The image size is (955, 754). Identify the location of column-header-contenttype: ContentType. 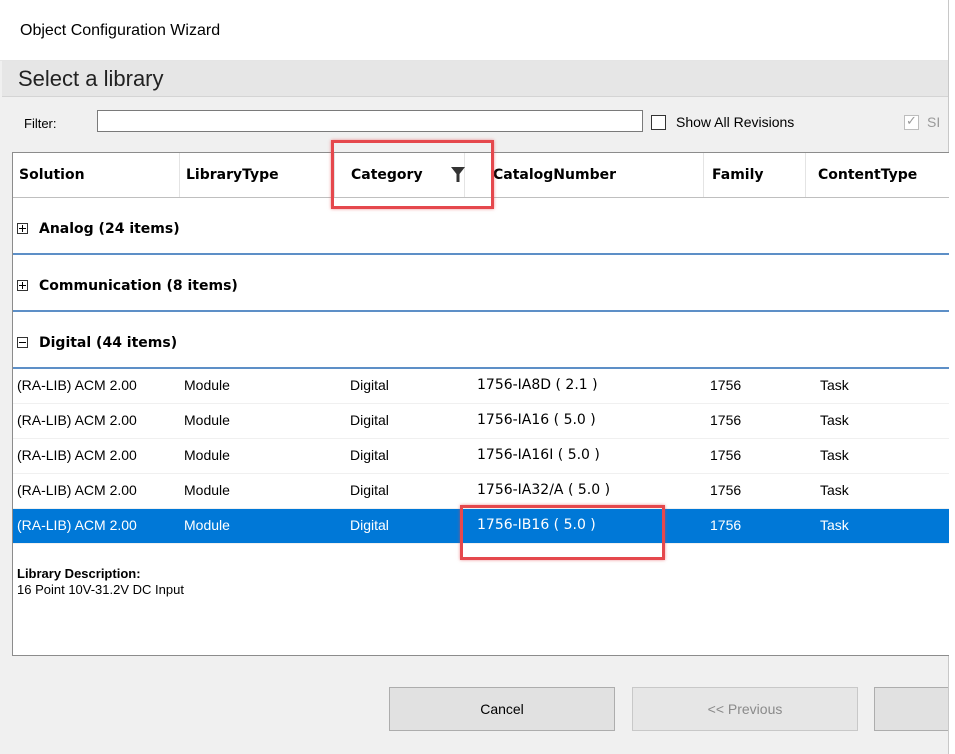
(877, 175).